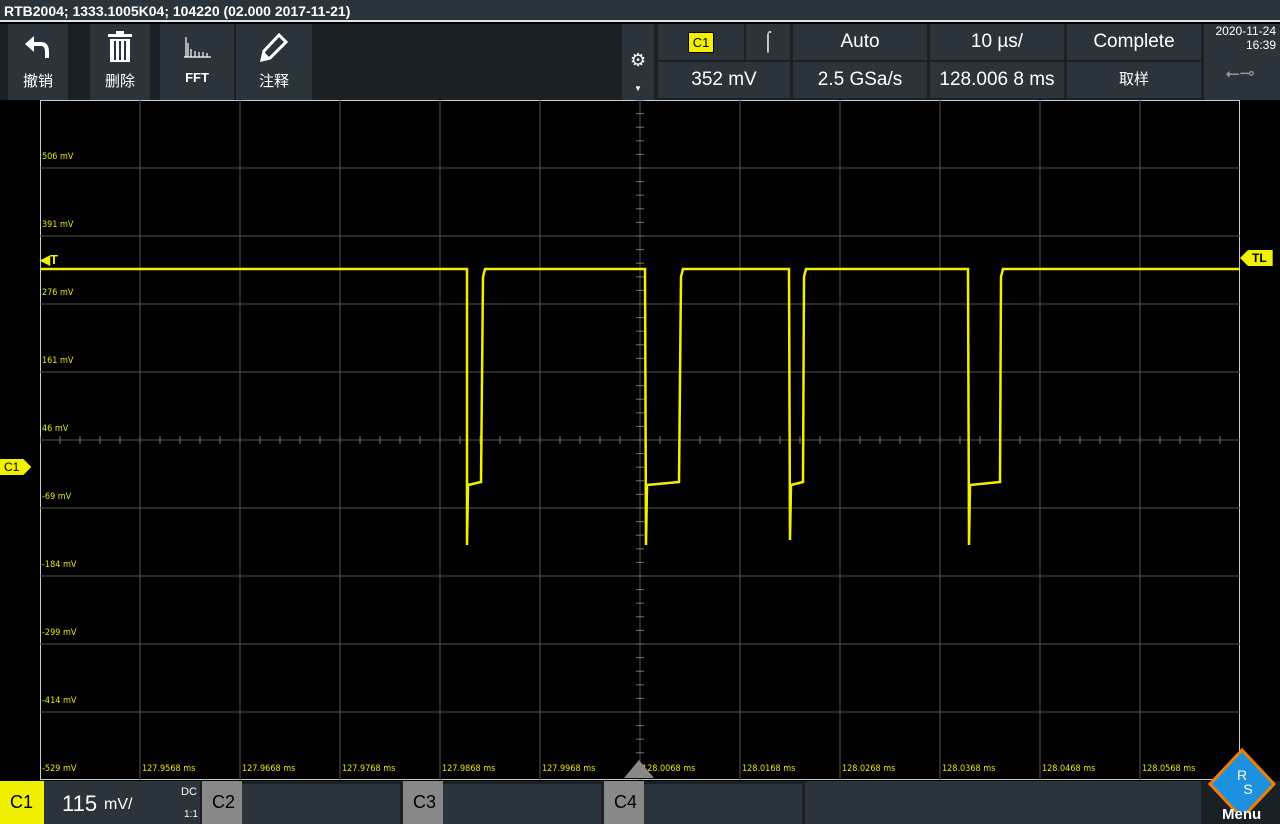  Describe the element at coordinates (638, 88) in the screenshot. I see `dropdown-arrow-icon: ▼` at that location.